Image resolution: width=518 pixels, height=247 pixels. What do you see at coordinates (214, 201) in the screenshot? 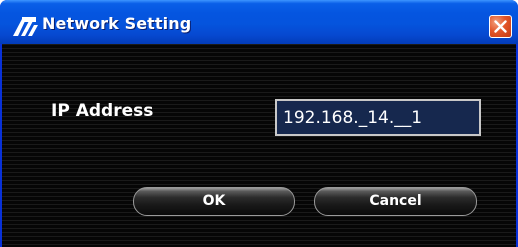
I see `ok-button: OK` at bounding box center [214, 201].